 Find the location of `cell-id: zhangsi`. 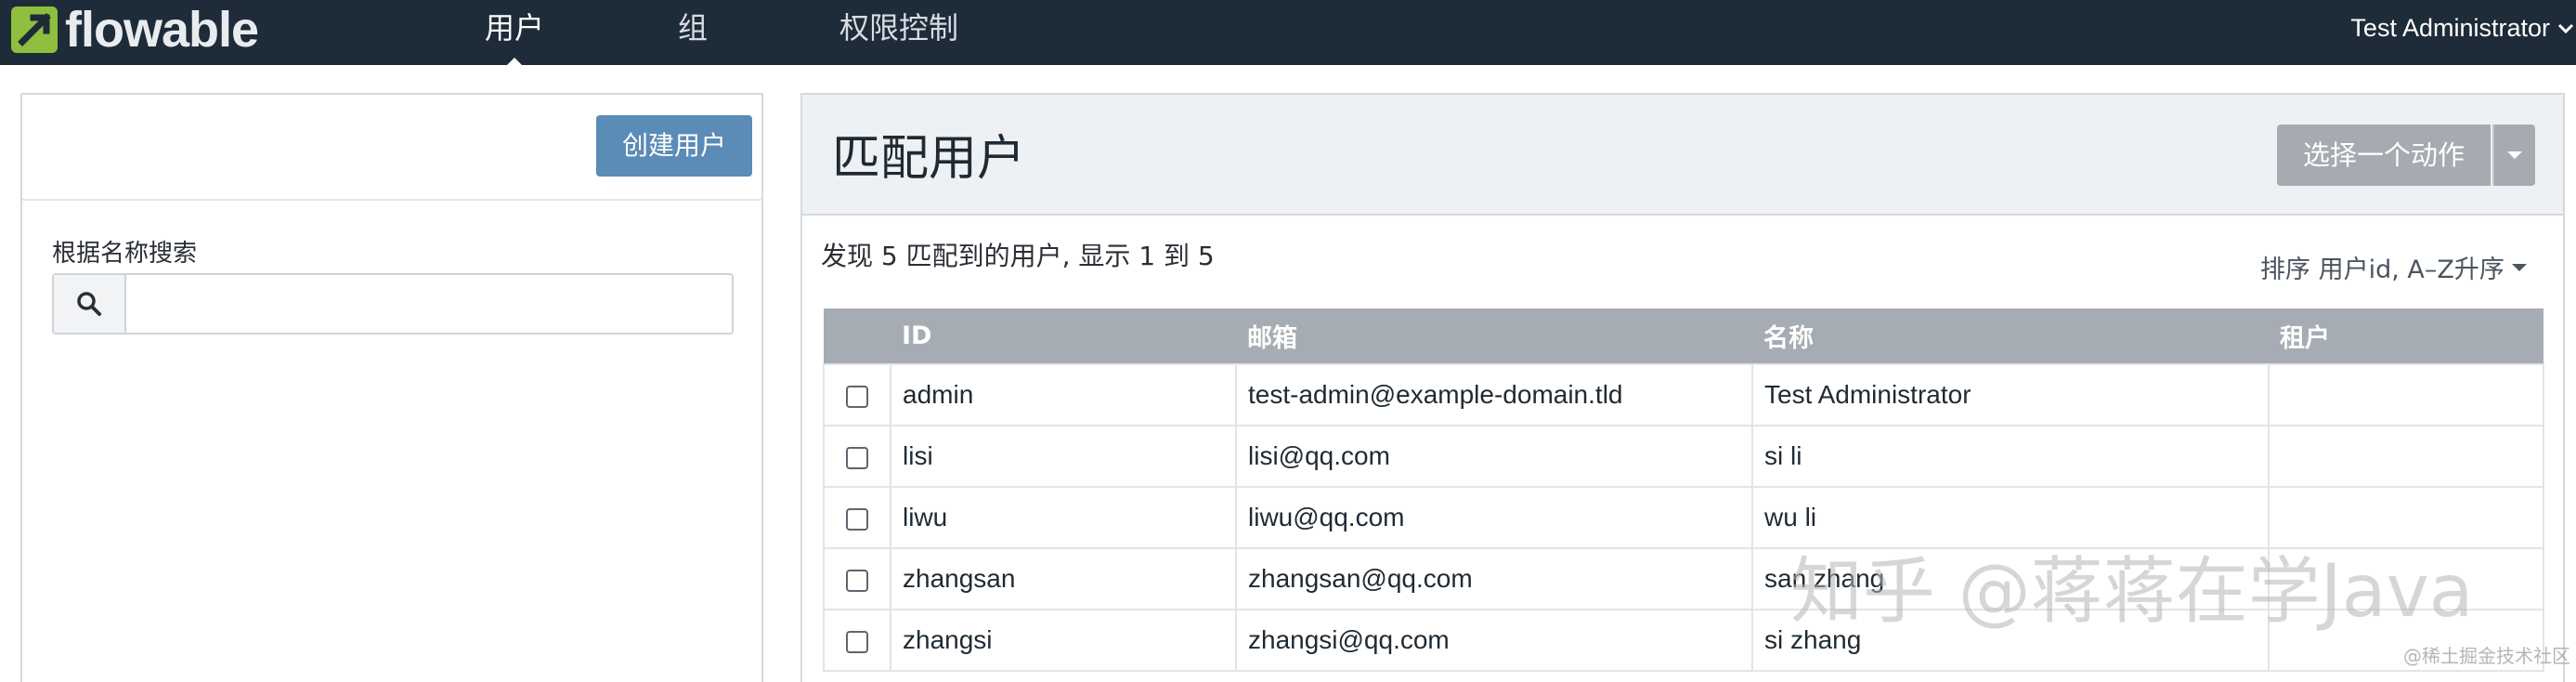

cell-id: zhangsi is located at coordinates (1064, 640).